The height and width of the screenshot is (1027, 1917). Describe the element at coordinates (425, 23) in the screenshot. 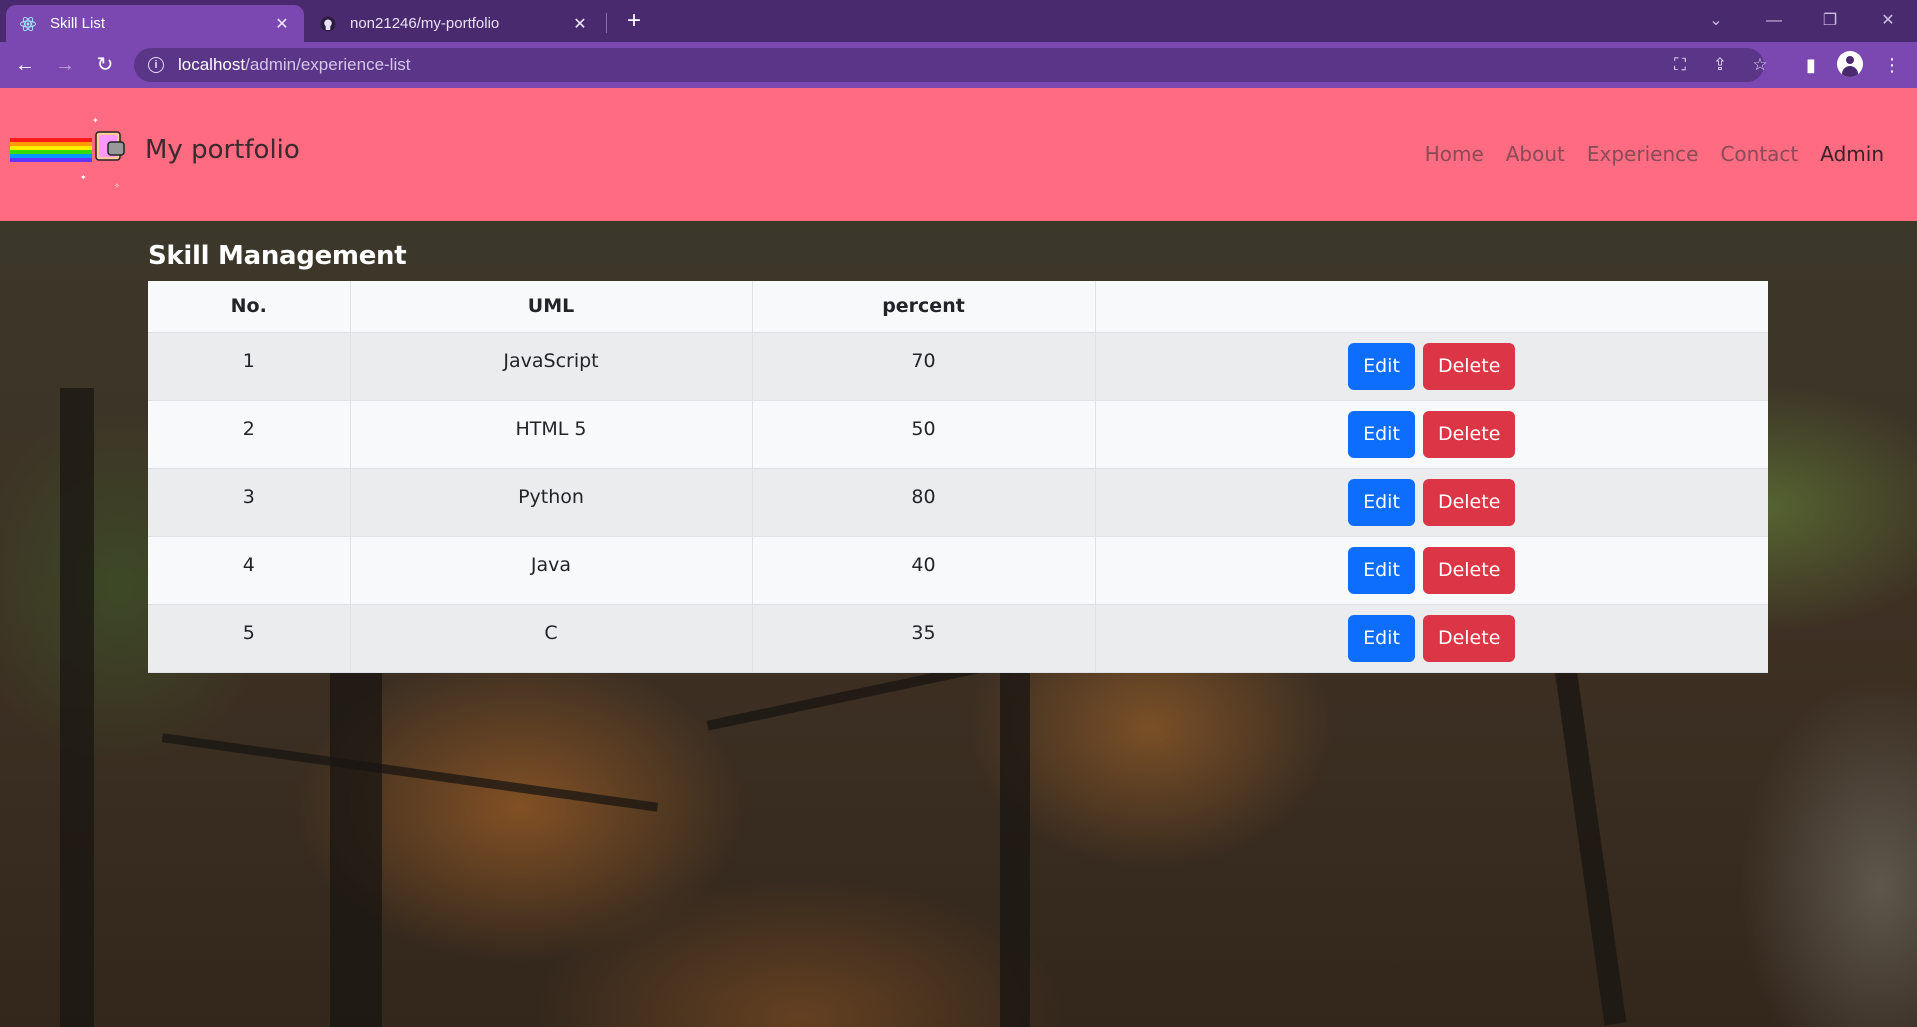

I see `tab-title: non21246/my-portfolio` at that location.